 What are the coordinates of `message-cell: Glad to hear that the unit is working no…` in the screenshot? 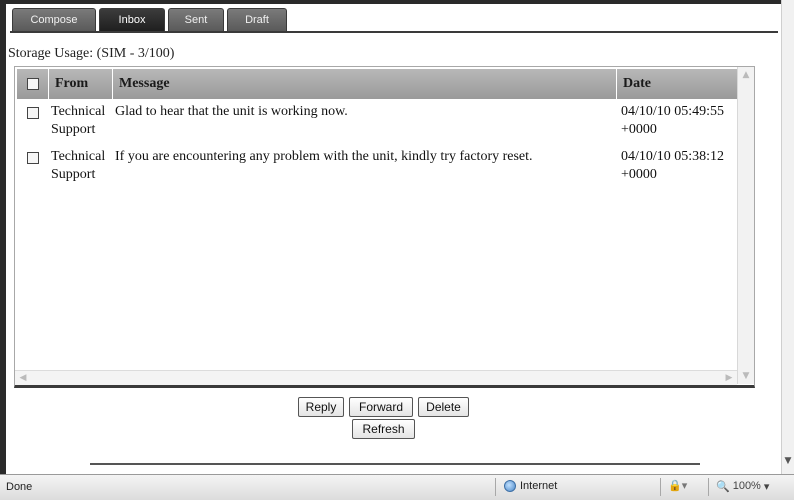 It's located at (231, 111).